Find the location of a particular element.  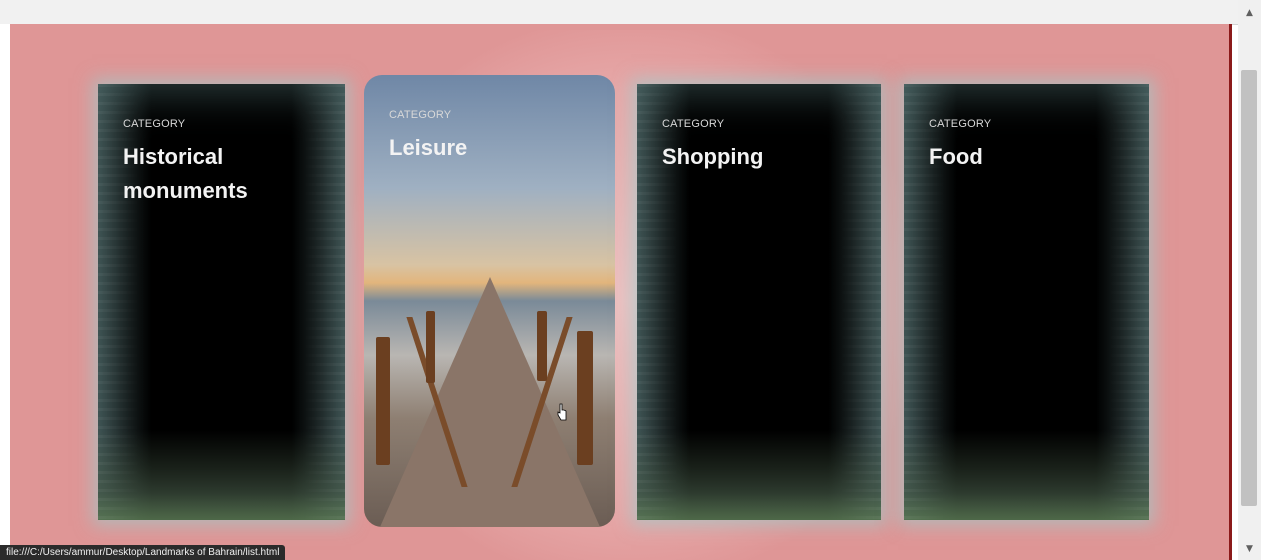

pier-walkway is located at coordinates (489, 402).